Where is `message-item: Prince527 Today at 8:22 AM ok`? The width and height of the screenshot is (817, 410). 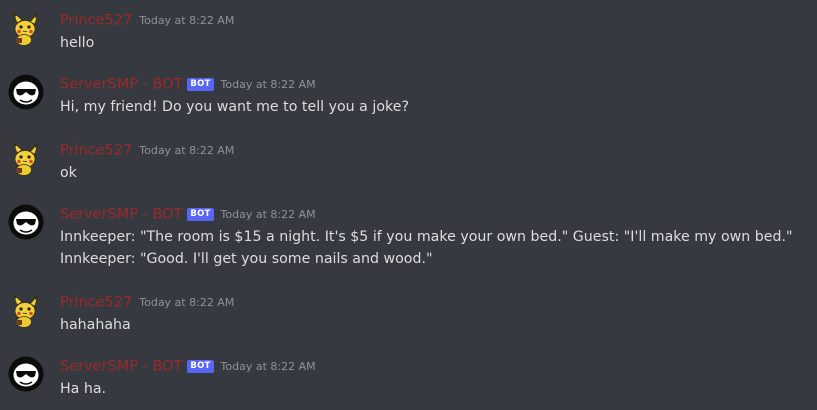 message-item: Prince527 Today at 8:22 AM ok is located at coordinates (408, 170).